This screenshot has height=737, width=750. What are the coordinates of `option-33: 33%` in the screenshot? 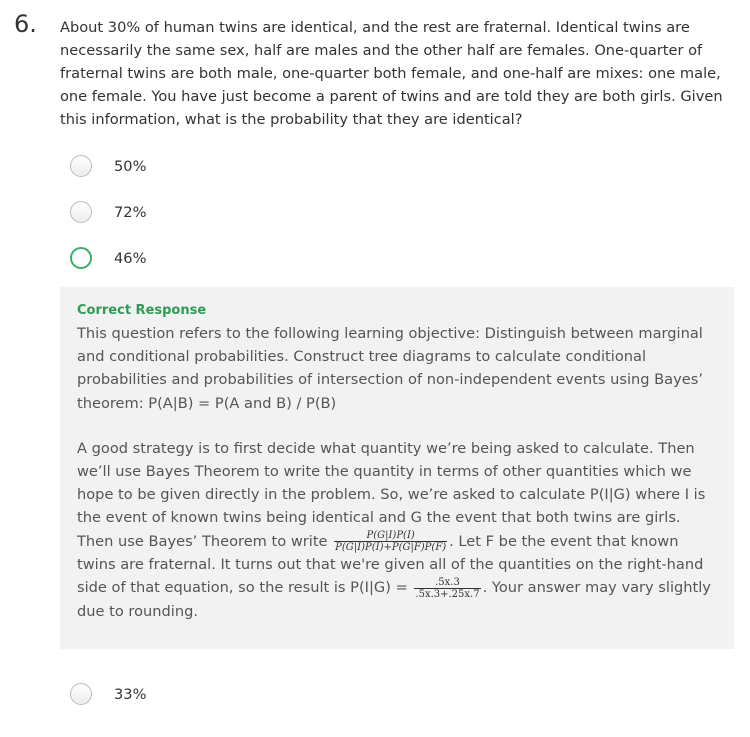 It's located at (108, 694).